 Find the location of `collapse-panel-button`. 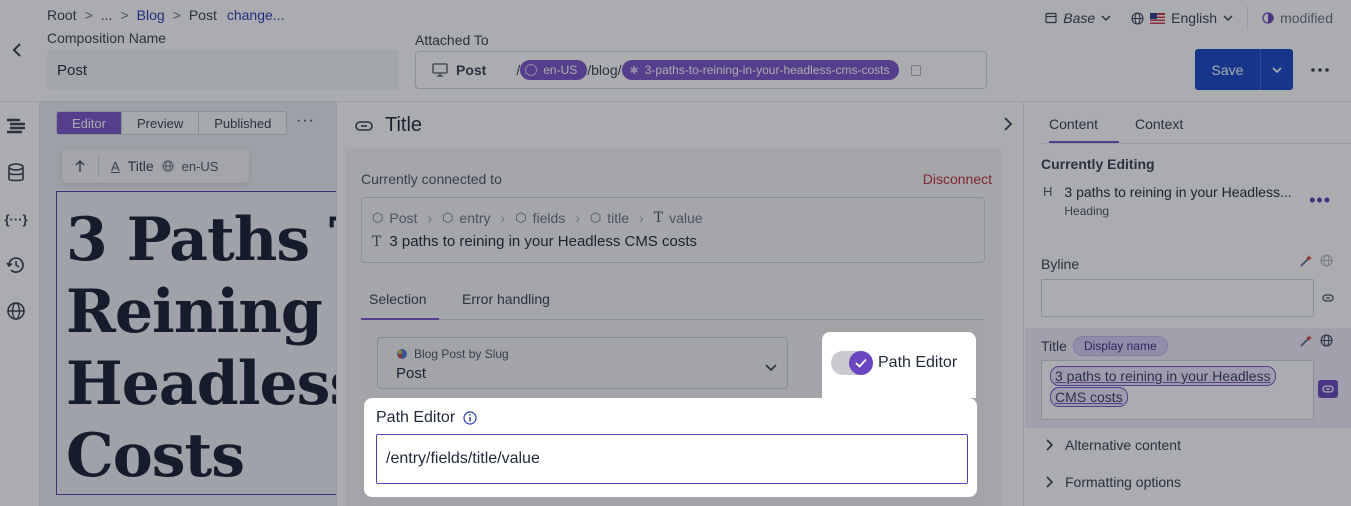

collapse-panel-button is located at coordinates (1008, 125).